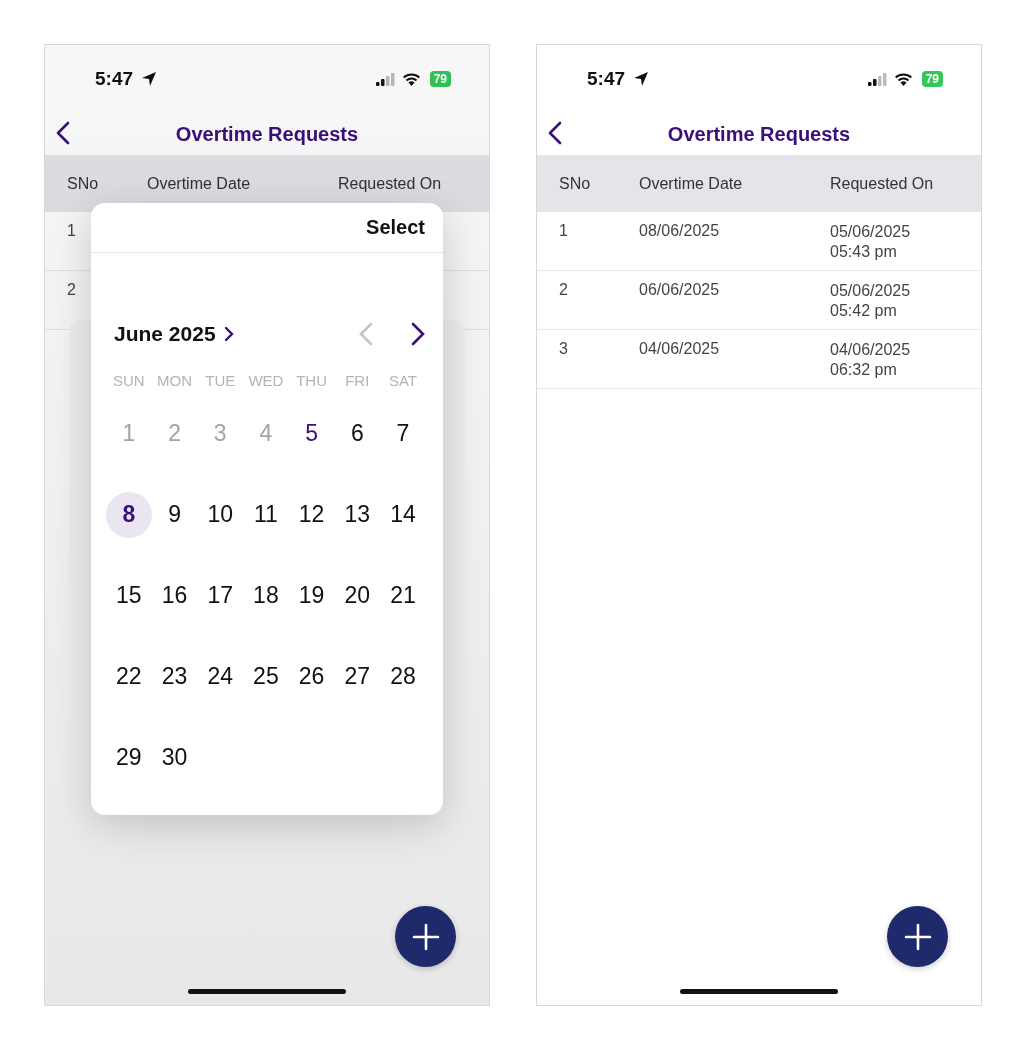 Image resolution: width=1024 pixels, height=1050 pixels. Describe the element at coordinates (220, 676) in the screenshot. I see `calendar-day: 24` at that location.